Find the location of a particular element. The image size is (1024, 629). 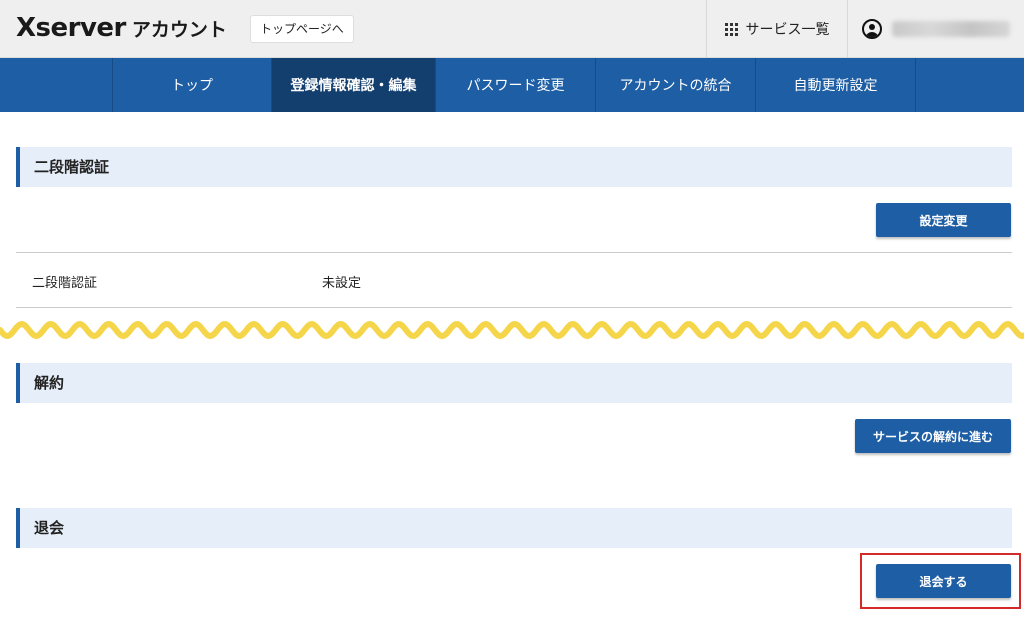

main-nav: トップ 登録情報確認・編集 パスワード変更 アカウントの統合 自動更新設定 is located at coordinates (512, 85).